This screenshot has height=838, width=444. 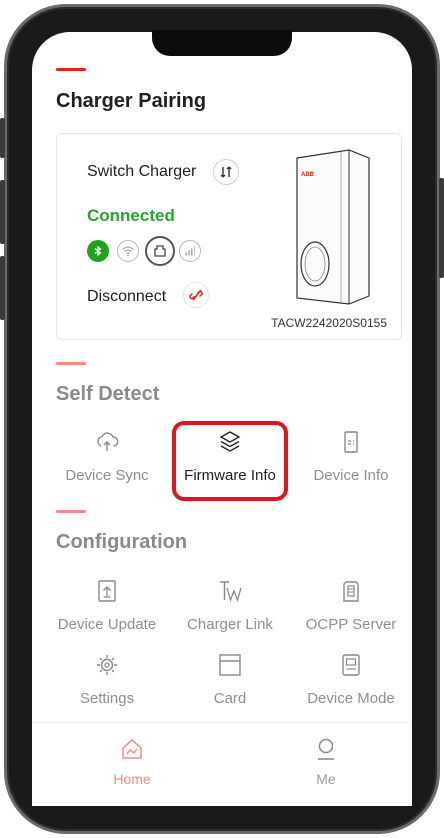 What do you see at coordinates (231, 592) in the screenshot?
I see `charger-link-icon` at bounding box center [231, 592].